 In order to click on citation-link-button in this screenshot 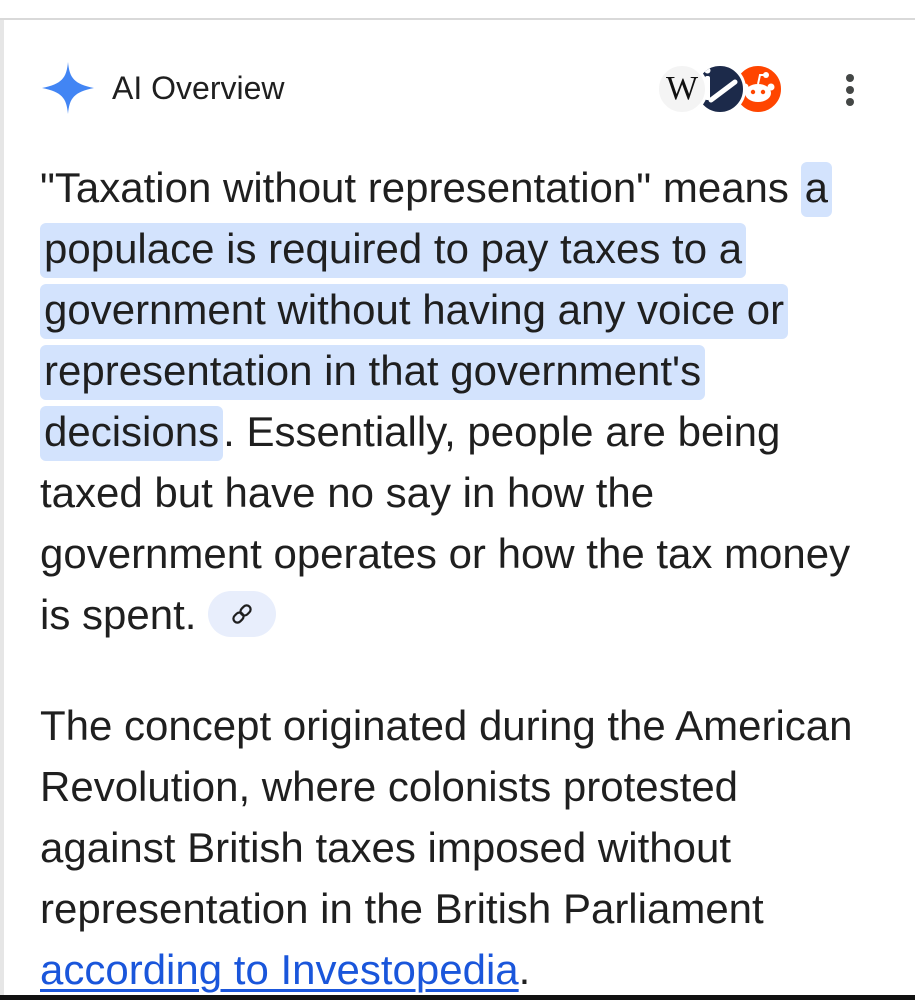, I will do `click(242, 613)`.